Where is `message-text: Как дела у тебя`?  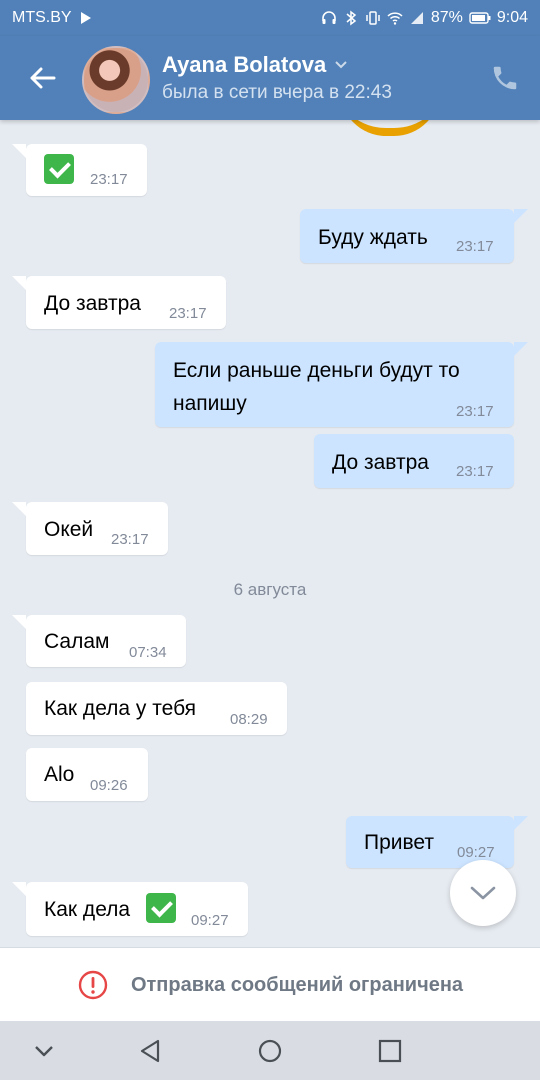 message-text: Как дела у тебя is located at coordinates (120, 708).